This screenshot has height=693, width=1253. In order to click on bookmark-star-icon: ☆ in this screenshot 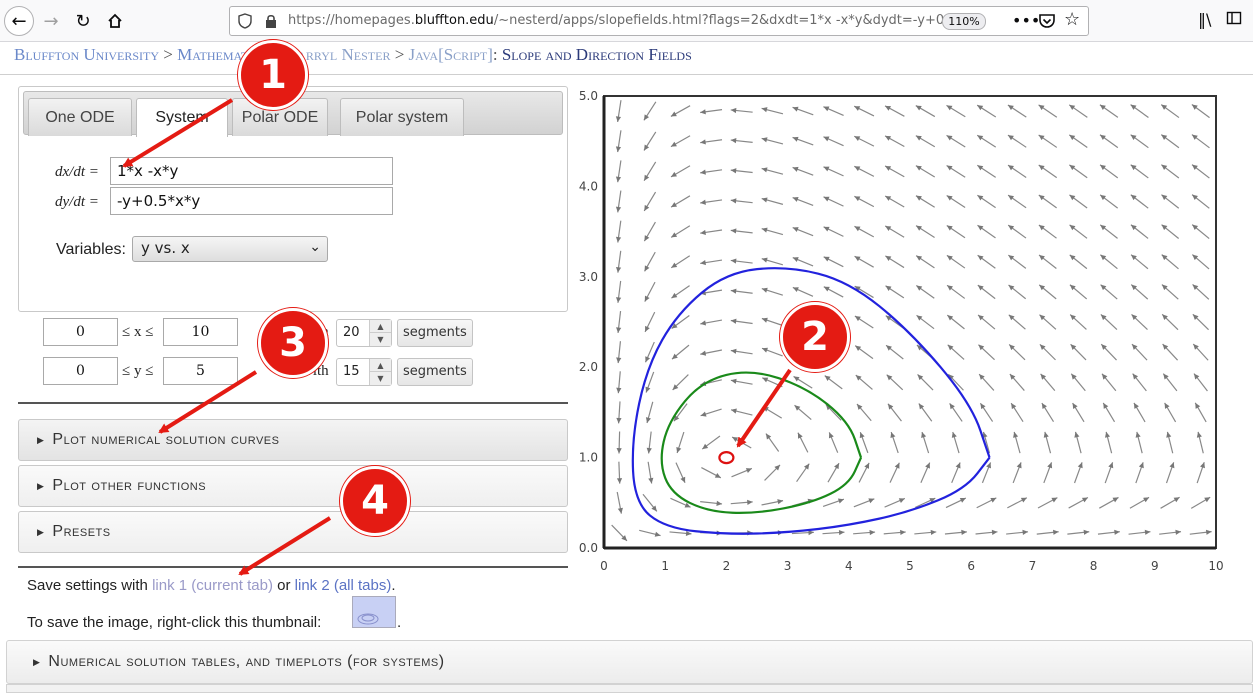, I will do `click(1072, 19)`.